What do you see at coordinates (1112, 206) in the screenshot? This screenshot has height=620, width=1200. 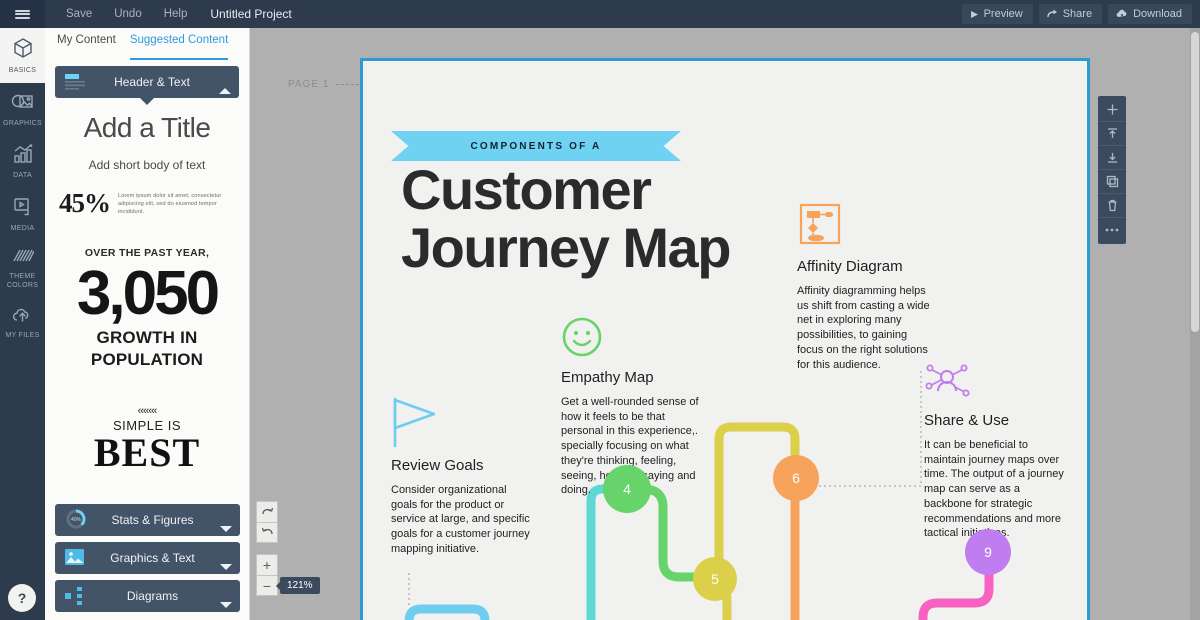 I see `trash-icon` at bounding box center [1112, 206].